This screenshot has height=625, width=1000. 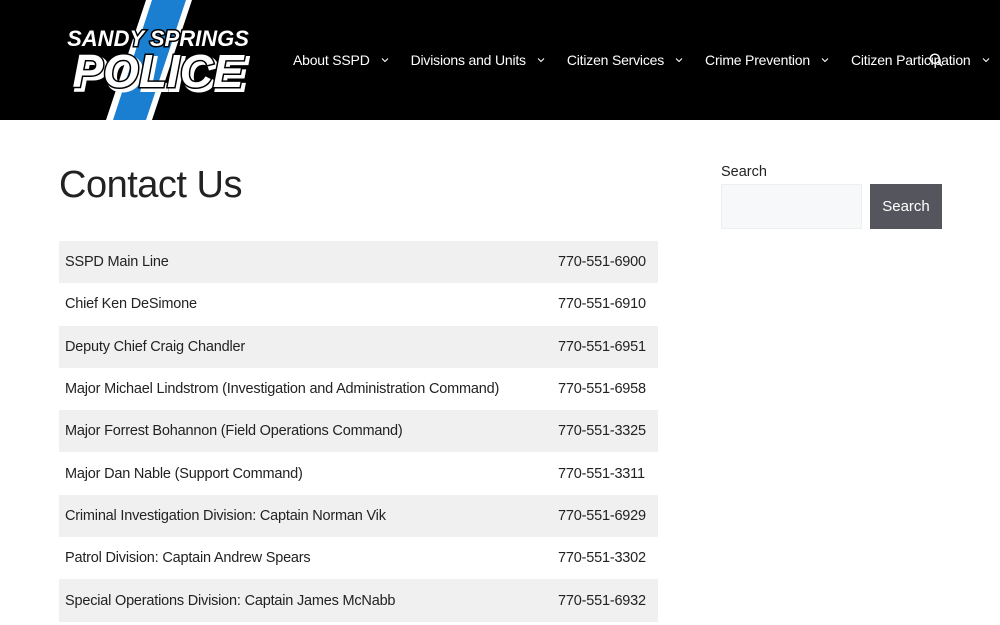 I want to click on logo-line2: POLICE, so click(x=158, y=71).